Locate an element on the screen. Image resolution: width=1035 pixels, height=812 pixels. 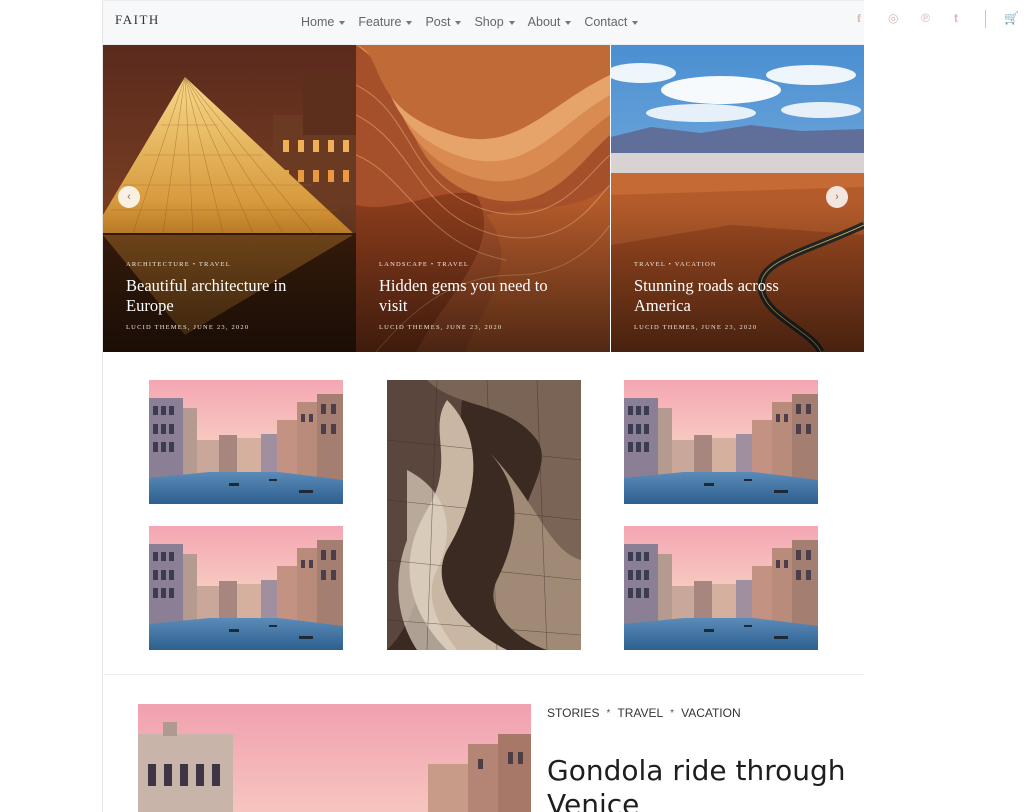
nav-item-feature: Feature is located at coordinates (385, 22).